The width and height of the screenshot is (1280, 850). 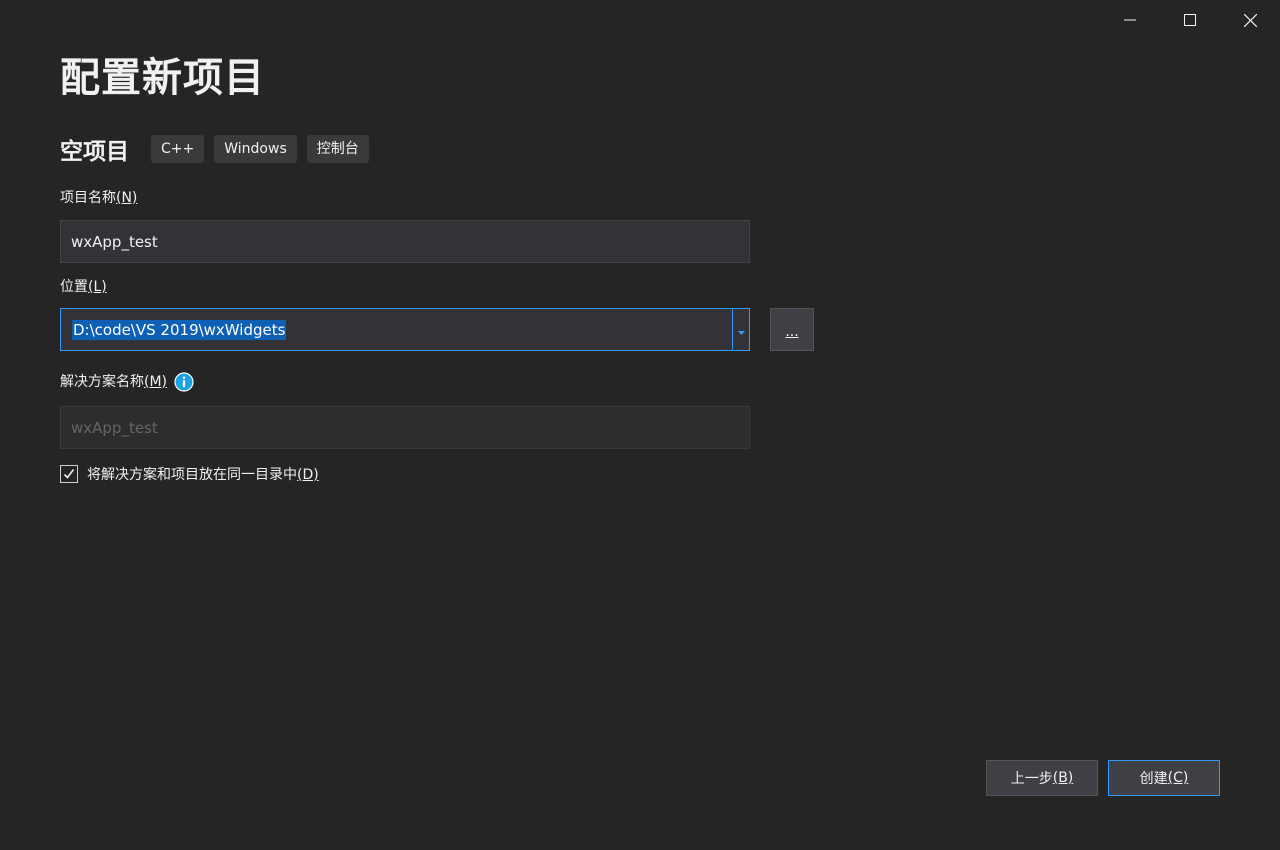 I want to click on chevron-down-icon, so click(x=741, y=329).